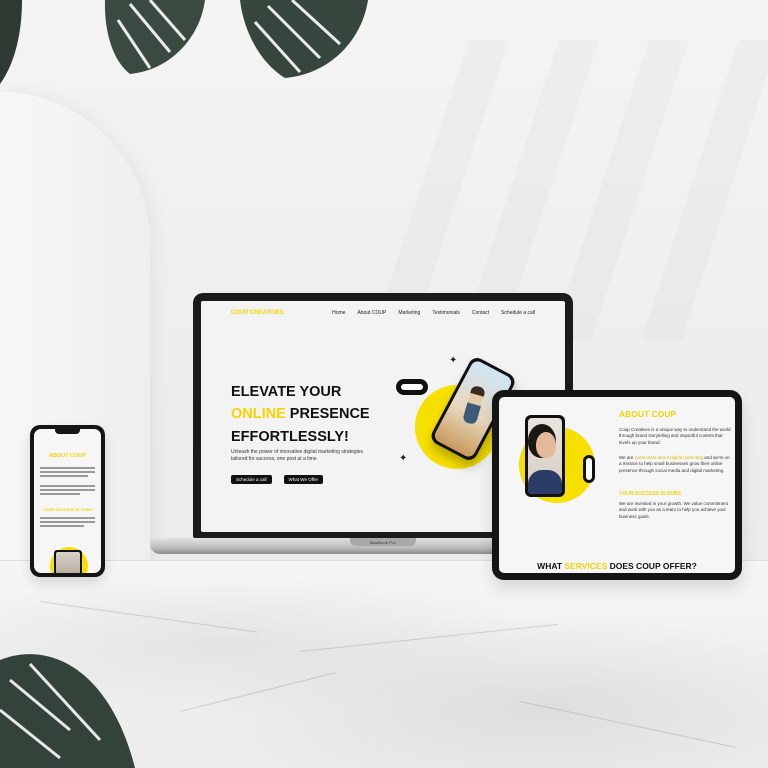  I want to click on hero-buttons: Schedule a call What We Offer, so click(277, 479).